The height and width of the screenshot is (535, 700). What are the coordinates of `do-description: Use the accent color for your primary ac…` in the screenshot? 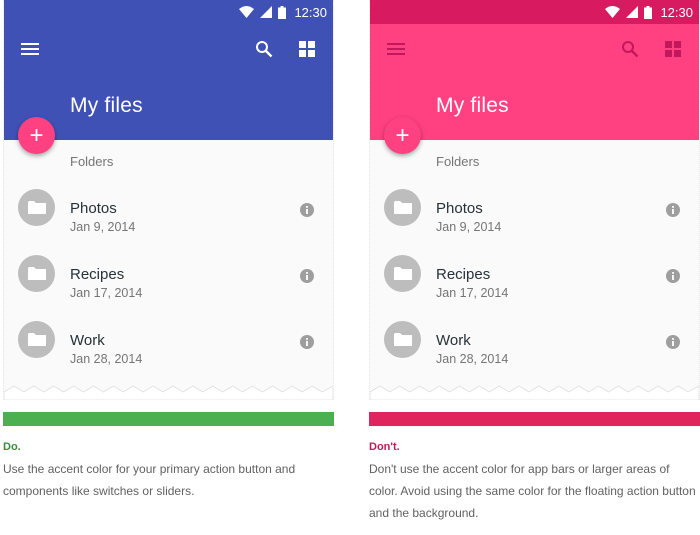 It's located at (149, 480).